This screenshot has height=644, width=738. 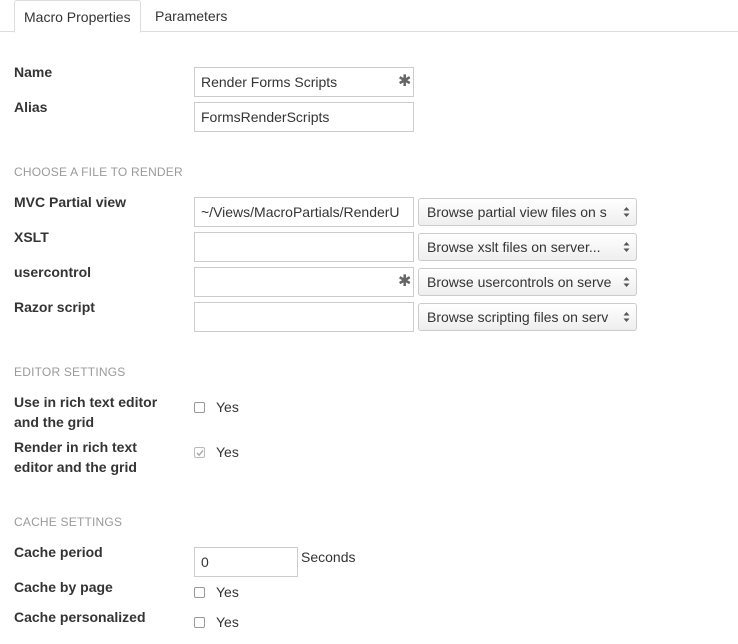 What do you see at coordinates (199, 622) in the screenshot?
I see `cache-personalized-checkbox` at bounding box center [199, 622].